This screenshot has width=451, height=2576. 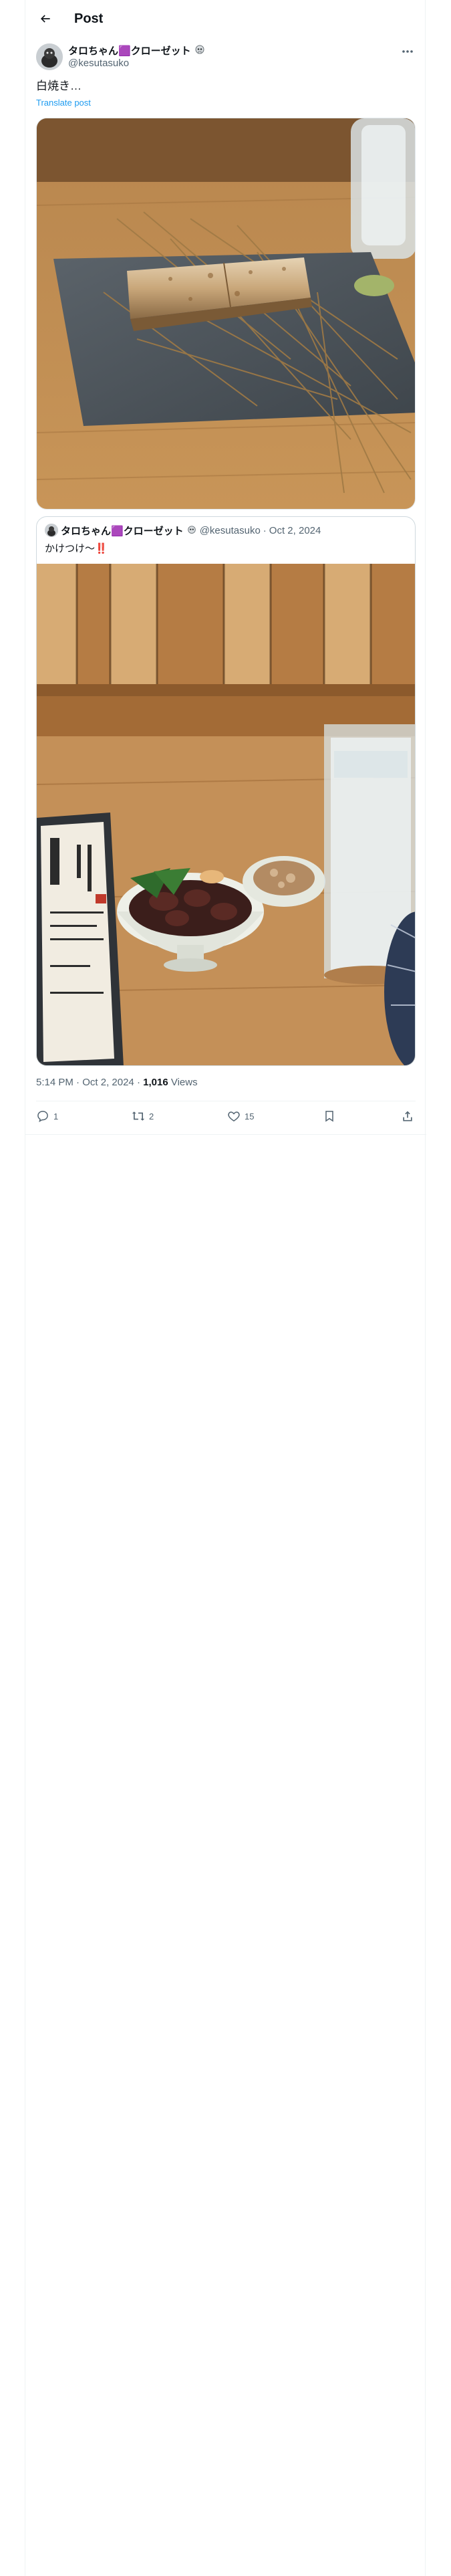 What do you see at coordinates (225, 1134) in the screenshot?
I see `divider` at bounding box center [225, 1134].